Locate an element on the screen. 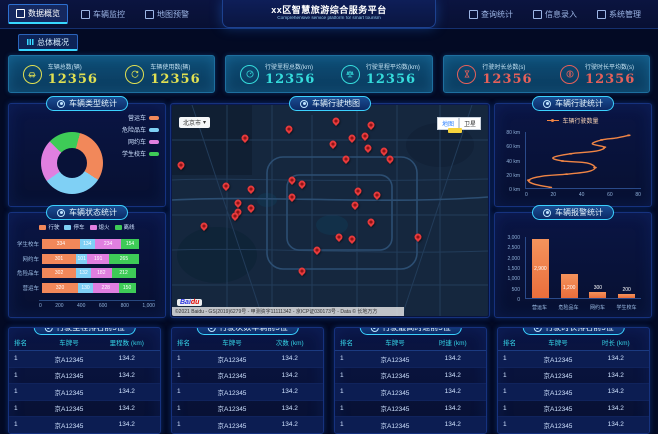 This screenshot has width=658, height=434. kpi-text: 行驶时长总数(s) 12356 is located at coordinates (507, 74).